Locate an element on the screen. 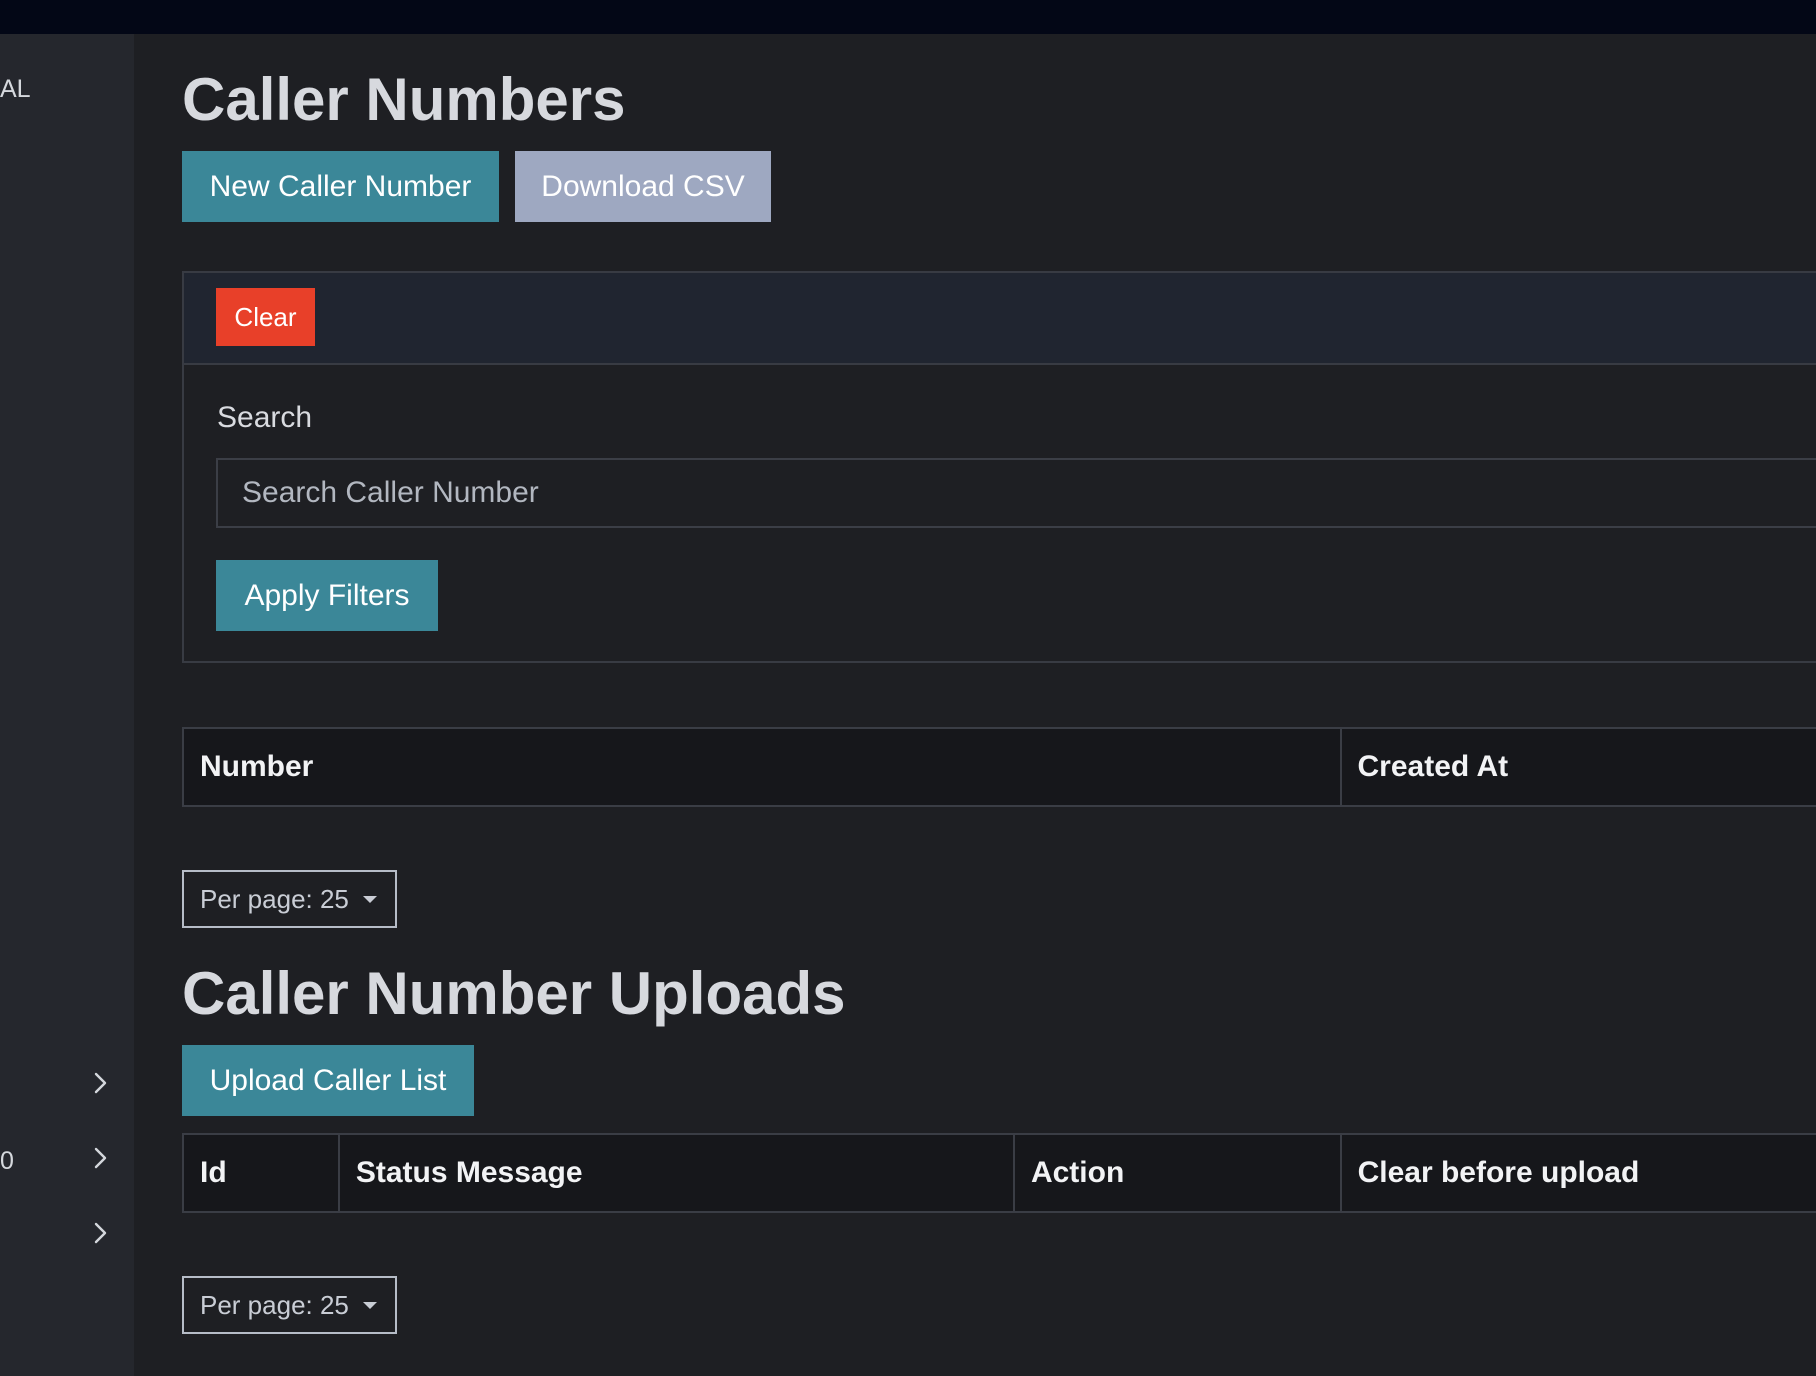  caller-numbers-table: Number Created At is located at coordinates (999, 767).